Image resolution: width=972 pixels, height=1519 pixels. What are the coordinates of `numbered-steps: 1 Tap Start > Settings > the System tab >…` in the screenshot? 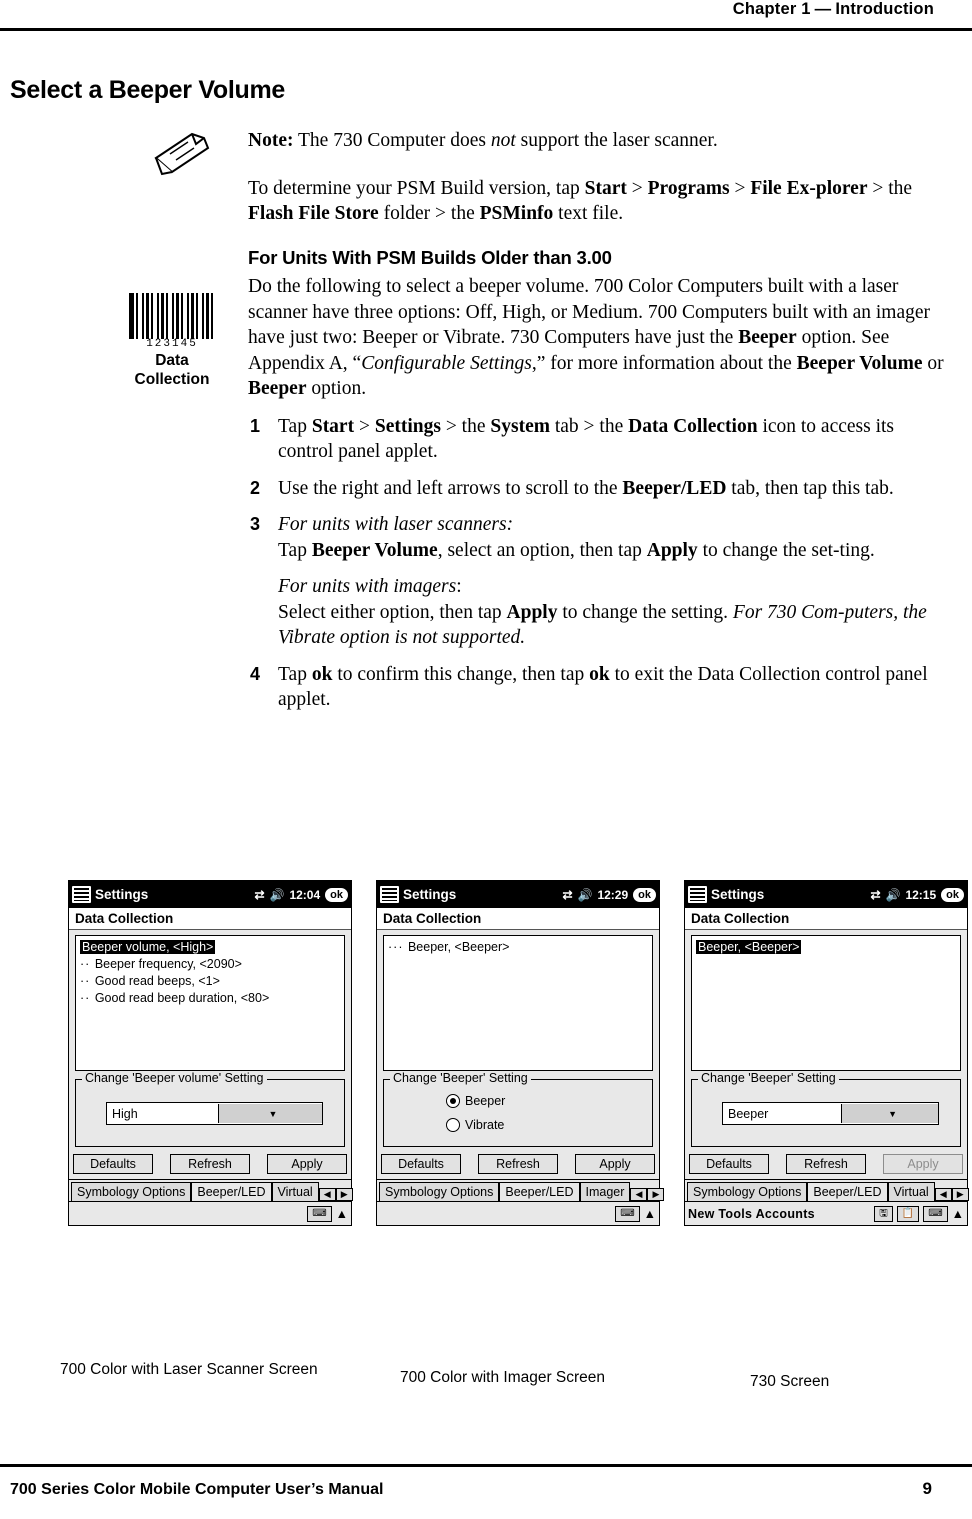 It's located at (598, 563).